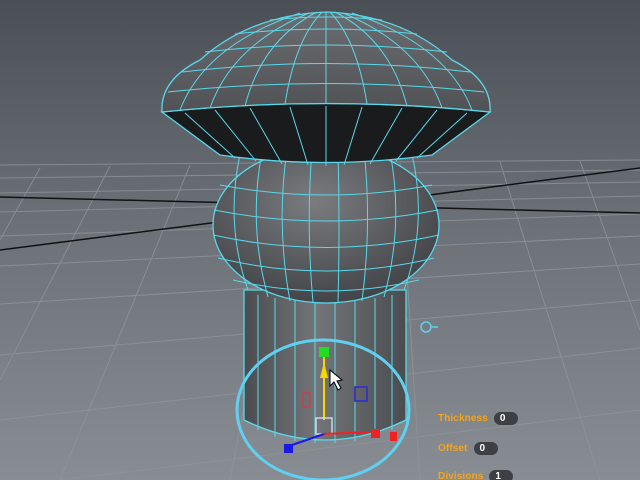 The width and height of the screenshot is (640, 480). I want to click on move-z-handle-icon, so click(288, 448).